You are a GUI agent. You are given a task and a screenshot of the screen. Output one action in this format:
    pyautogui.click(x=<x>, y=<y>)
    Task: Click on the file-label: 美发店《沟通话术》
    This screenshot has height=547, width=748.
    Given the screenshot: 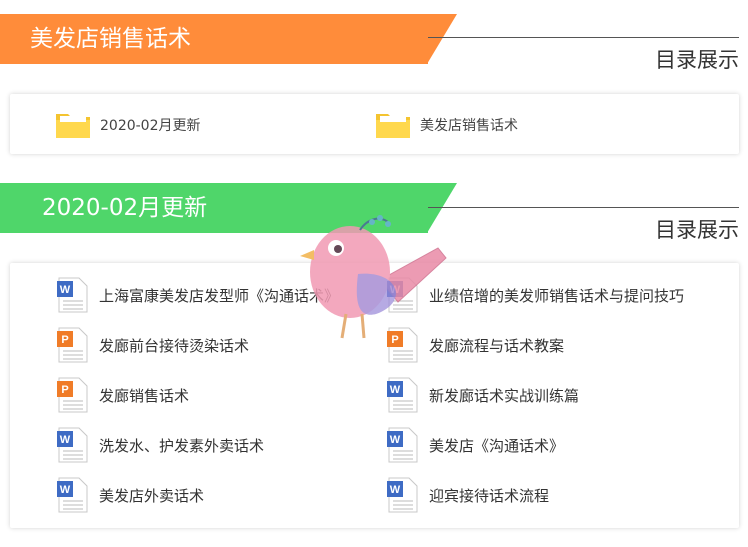 What is the action you would take?
    pyautogui.click(x=497, y=445)
    